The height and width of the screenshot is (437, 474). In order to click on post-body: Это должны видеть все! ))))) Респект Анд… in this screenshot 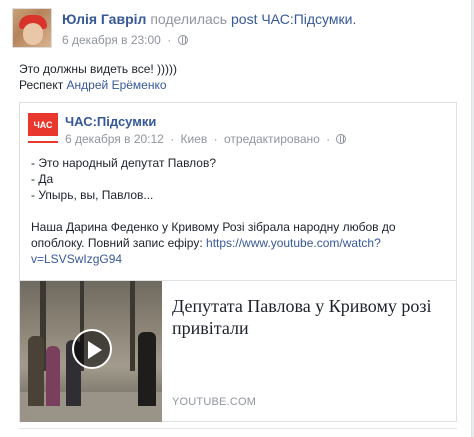, I will do `click(239, 77)`.